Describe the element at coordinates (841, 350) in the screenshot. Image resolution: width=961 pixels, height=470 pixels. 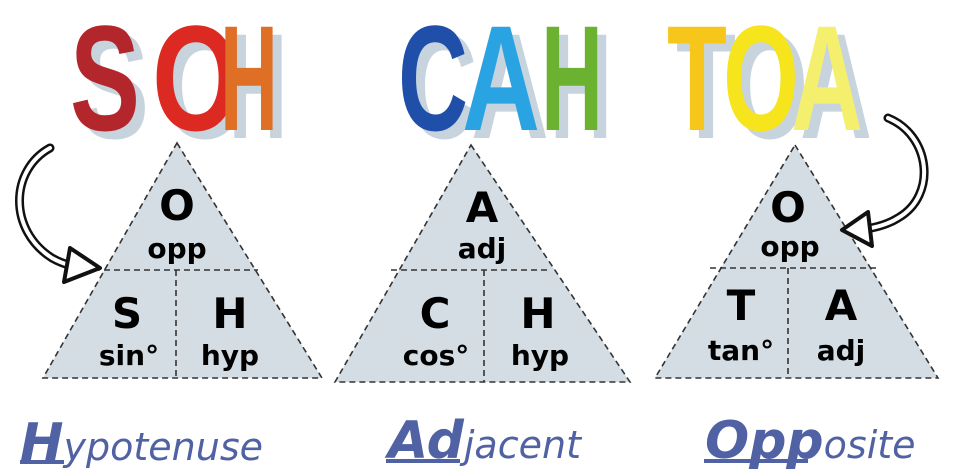
I see `triangle-right-word: adj` at that location.